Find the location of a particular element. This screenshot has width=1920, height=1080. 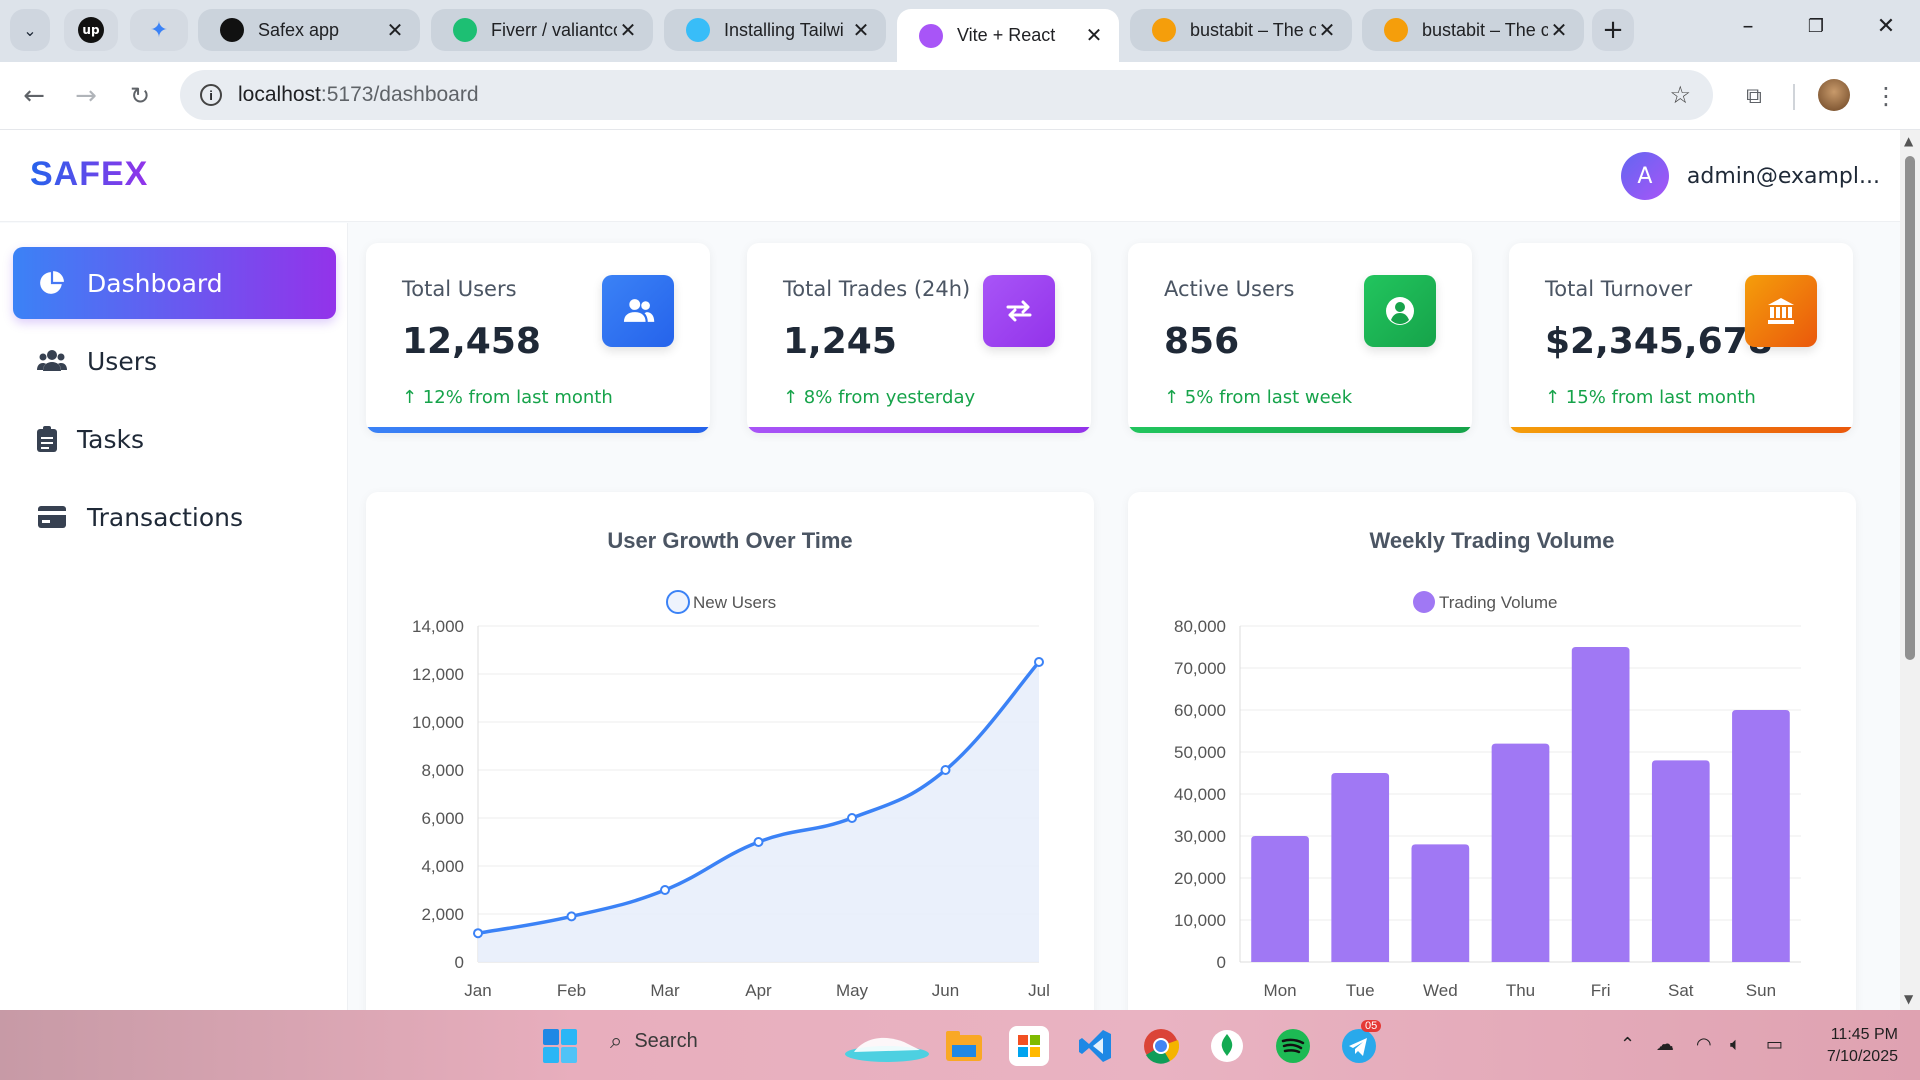

y-tick-label: 80,000 is located at coordinates (1200, 626).